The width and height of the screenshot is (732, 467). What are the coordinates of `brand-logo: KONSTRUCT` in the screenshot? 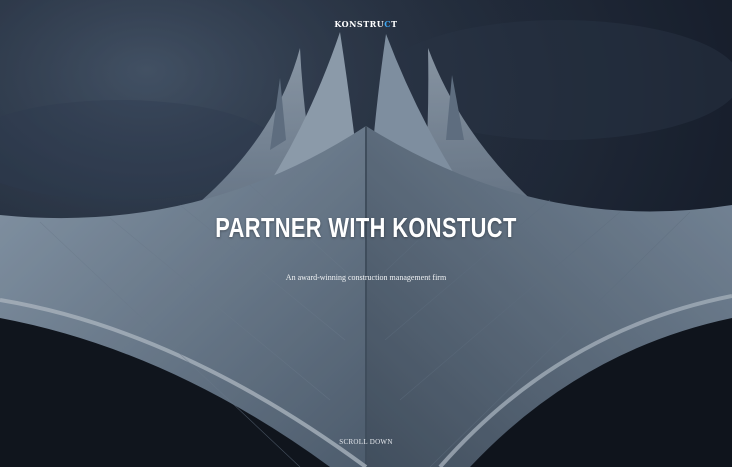 It's located at (366, 24).